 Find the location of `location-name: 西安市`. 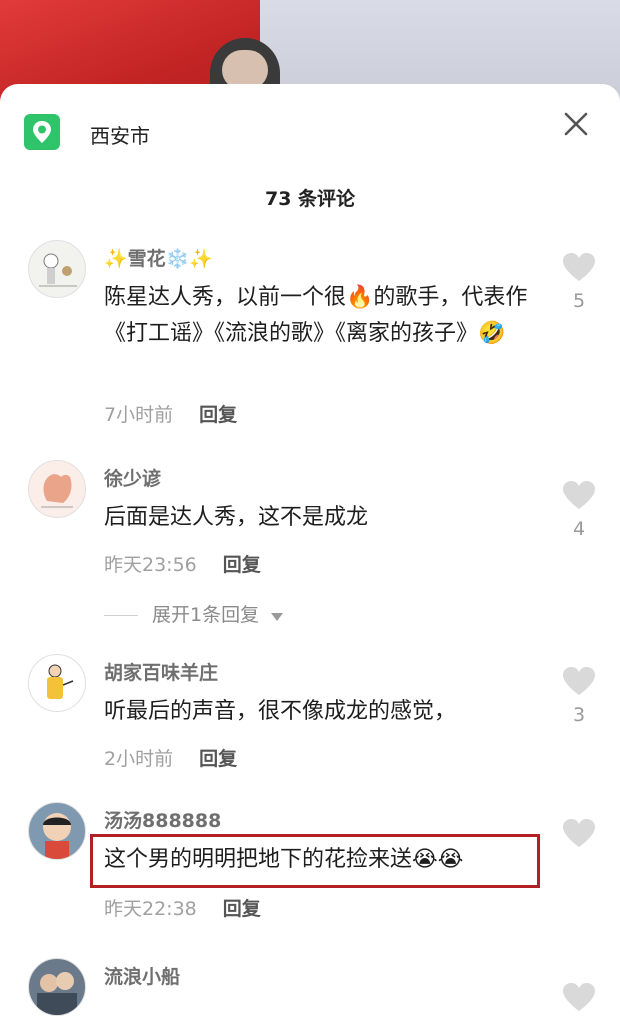

location-name: 西安市 is located at coordinates (120, 136).